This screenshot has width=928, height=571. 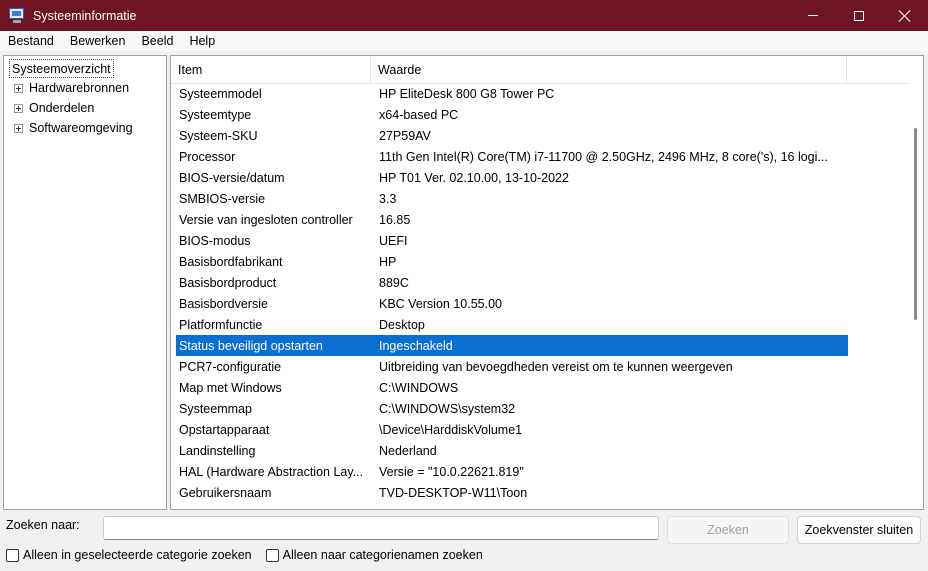 I want to click on table-row: Systeemmodel HP EliteDesk 800 G8 Tower PC, so click(x=512, y=93).